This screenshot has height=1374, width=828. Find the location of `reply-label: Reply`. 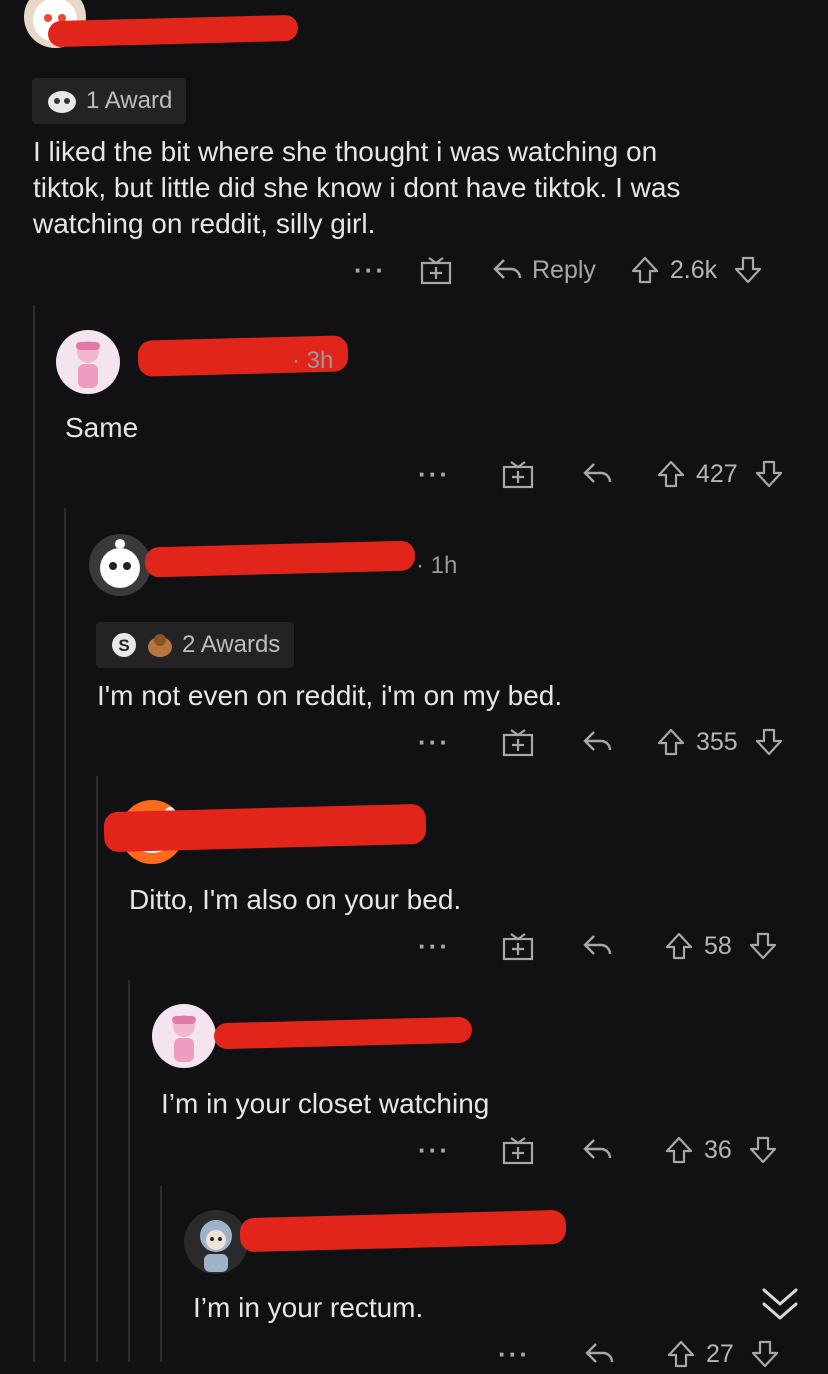

reply-label: Reply is located at coordinates (563, 269).